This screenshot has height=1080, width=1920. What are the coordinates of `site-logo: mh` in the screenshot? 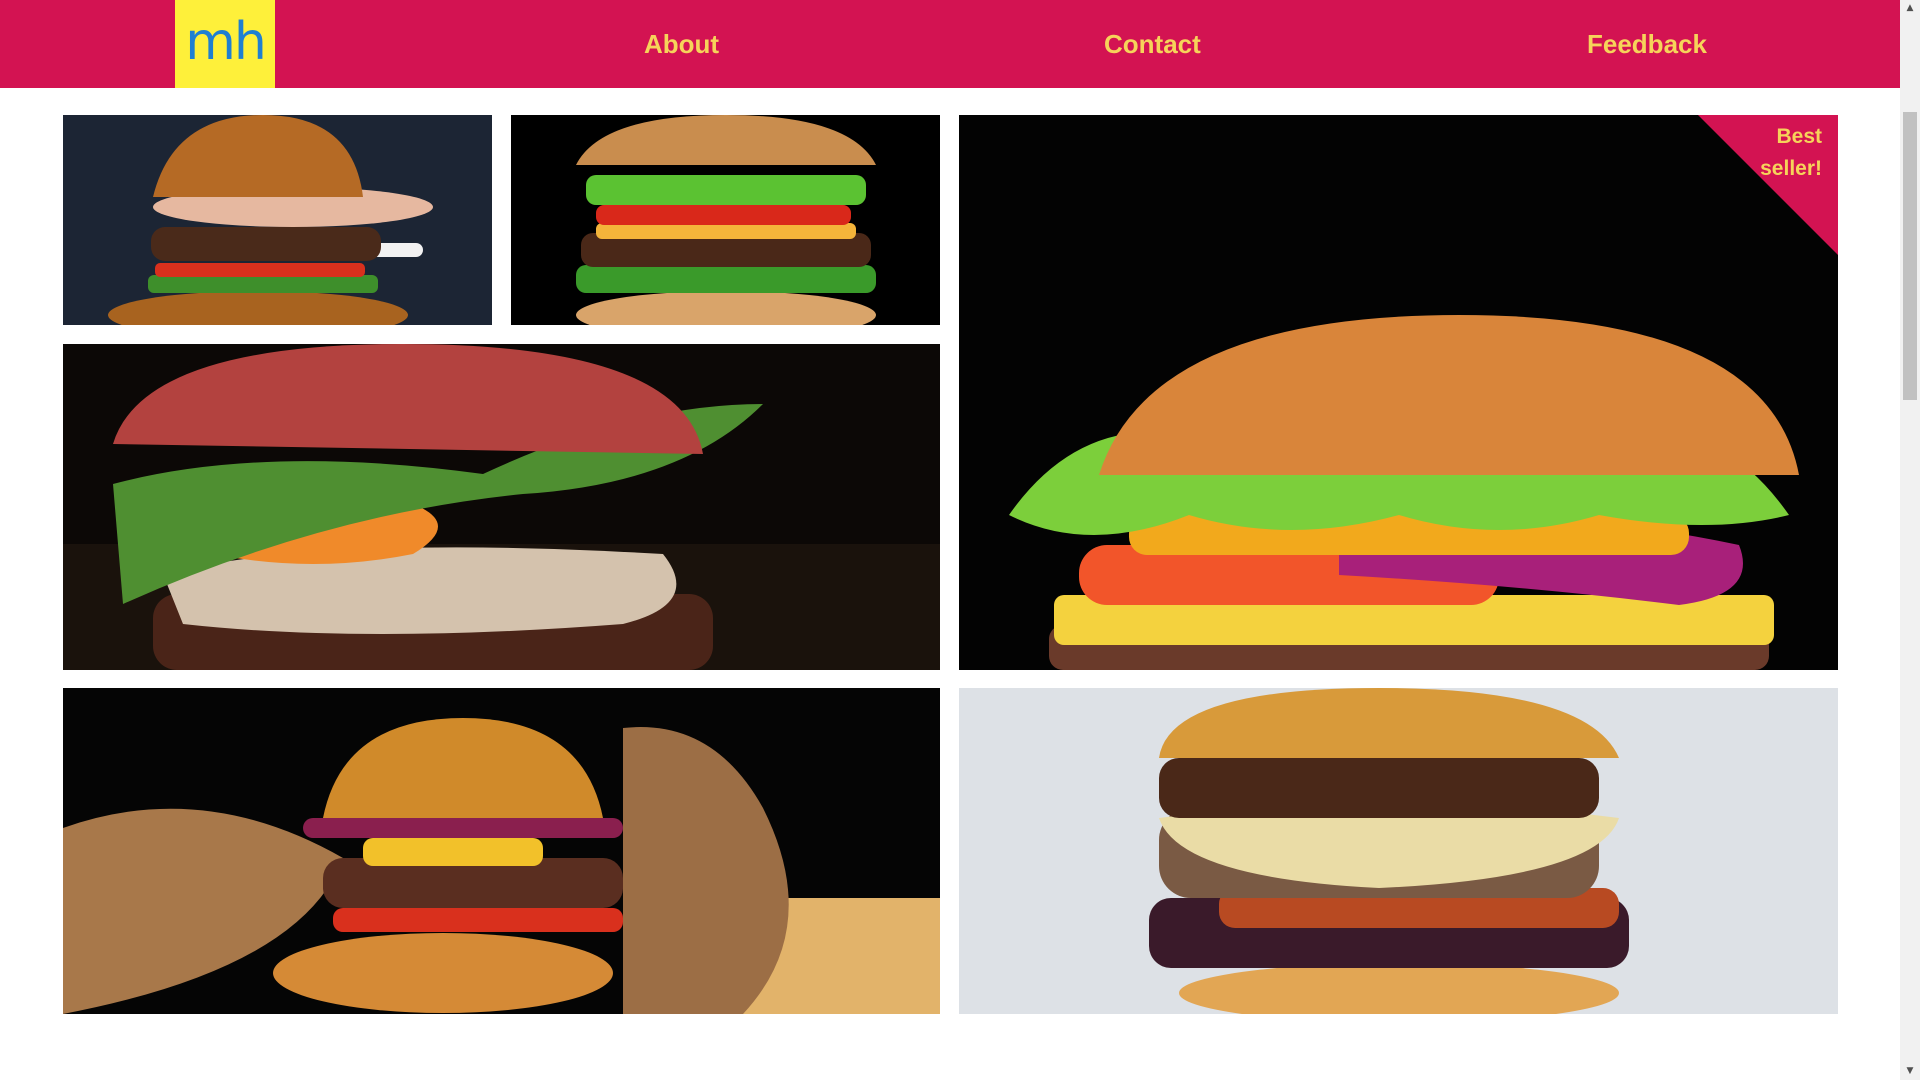 It's located at (225, 44).